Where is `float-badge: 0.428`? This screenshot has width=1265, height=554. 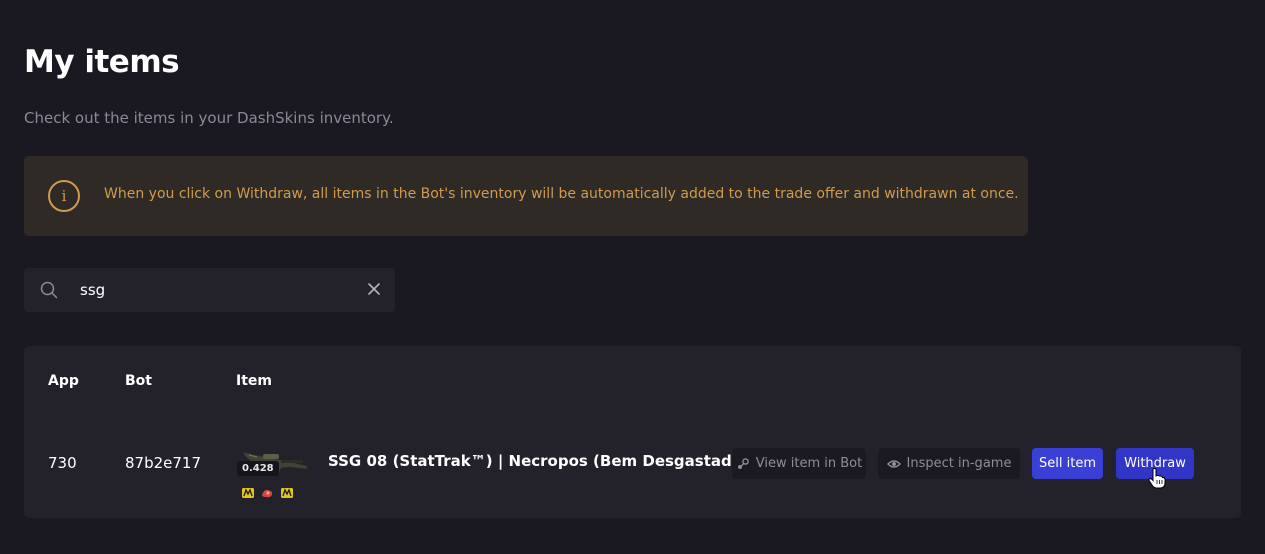 float-badge: 0.428 is located at coordinates (258, 468).